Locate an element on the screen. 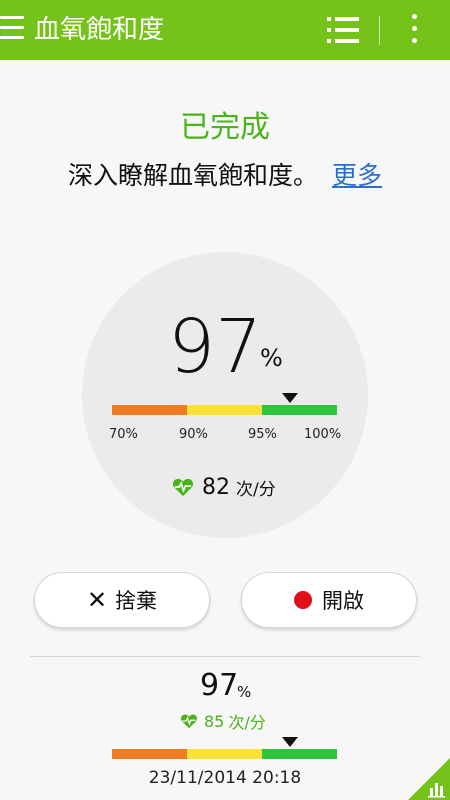  last-record-heart-rate: 85 次/分 is located at coordinates (223, 721).